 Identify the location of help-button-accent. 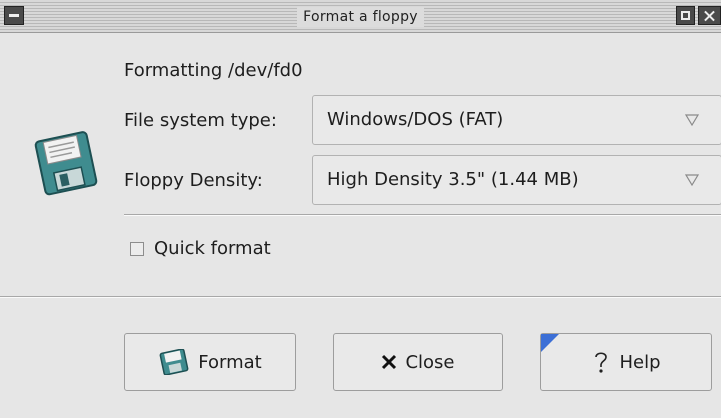
(550, 343).